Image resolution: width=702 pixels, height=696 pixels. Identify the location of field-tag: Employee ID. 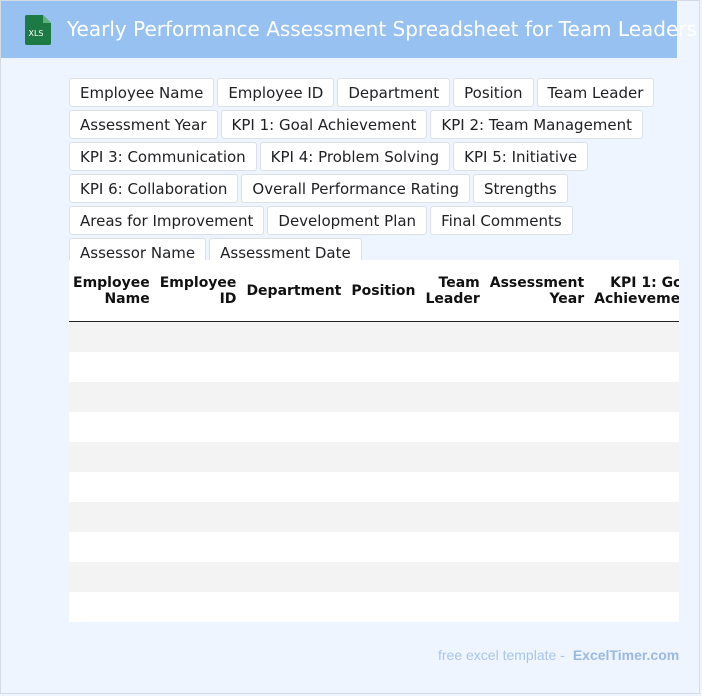
(276, 92).